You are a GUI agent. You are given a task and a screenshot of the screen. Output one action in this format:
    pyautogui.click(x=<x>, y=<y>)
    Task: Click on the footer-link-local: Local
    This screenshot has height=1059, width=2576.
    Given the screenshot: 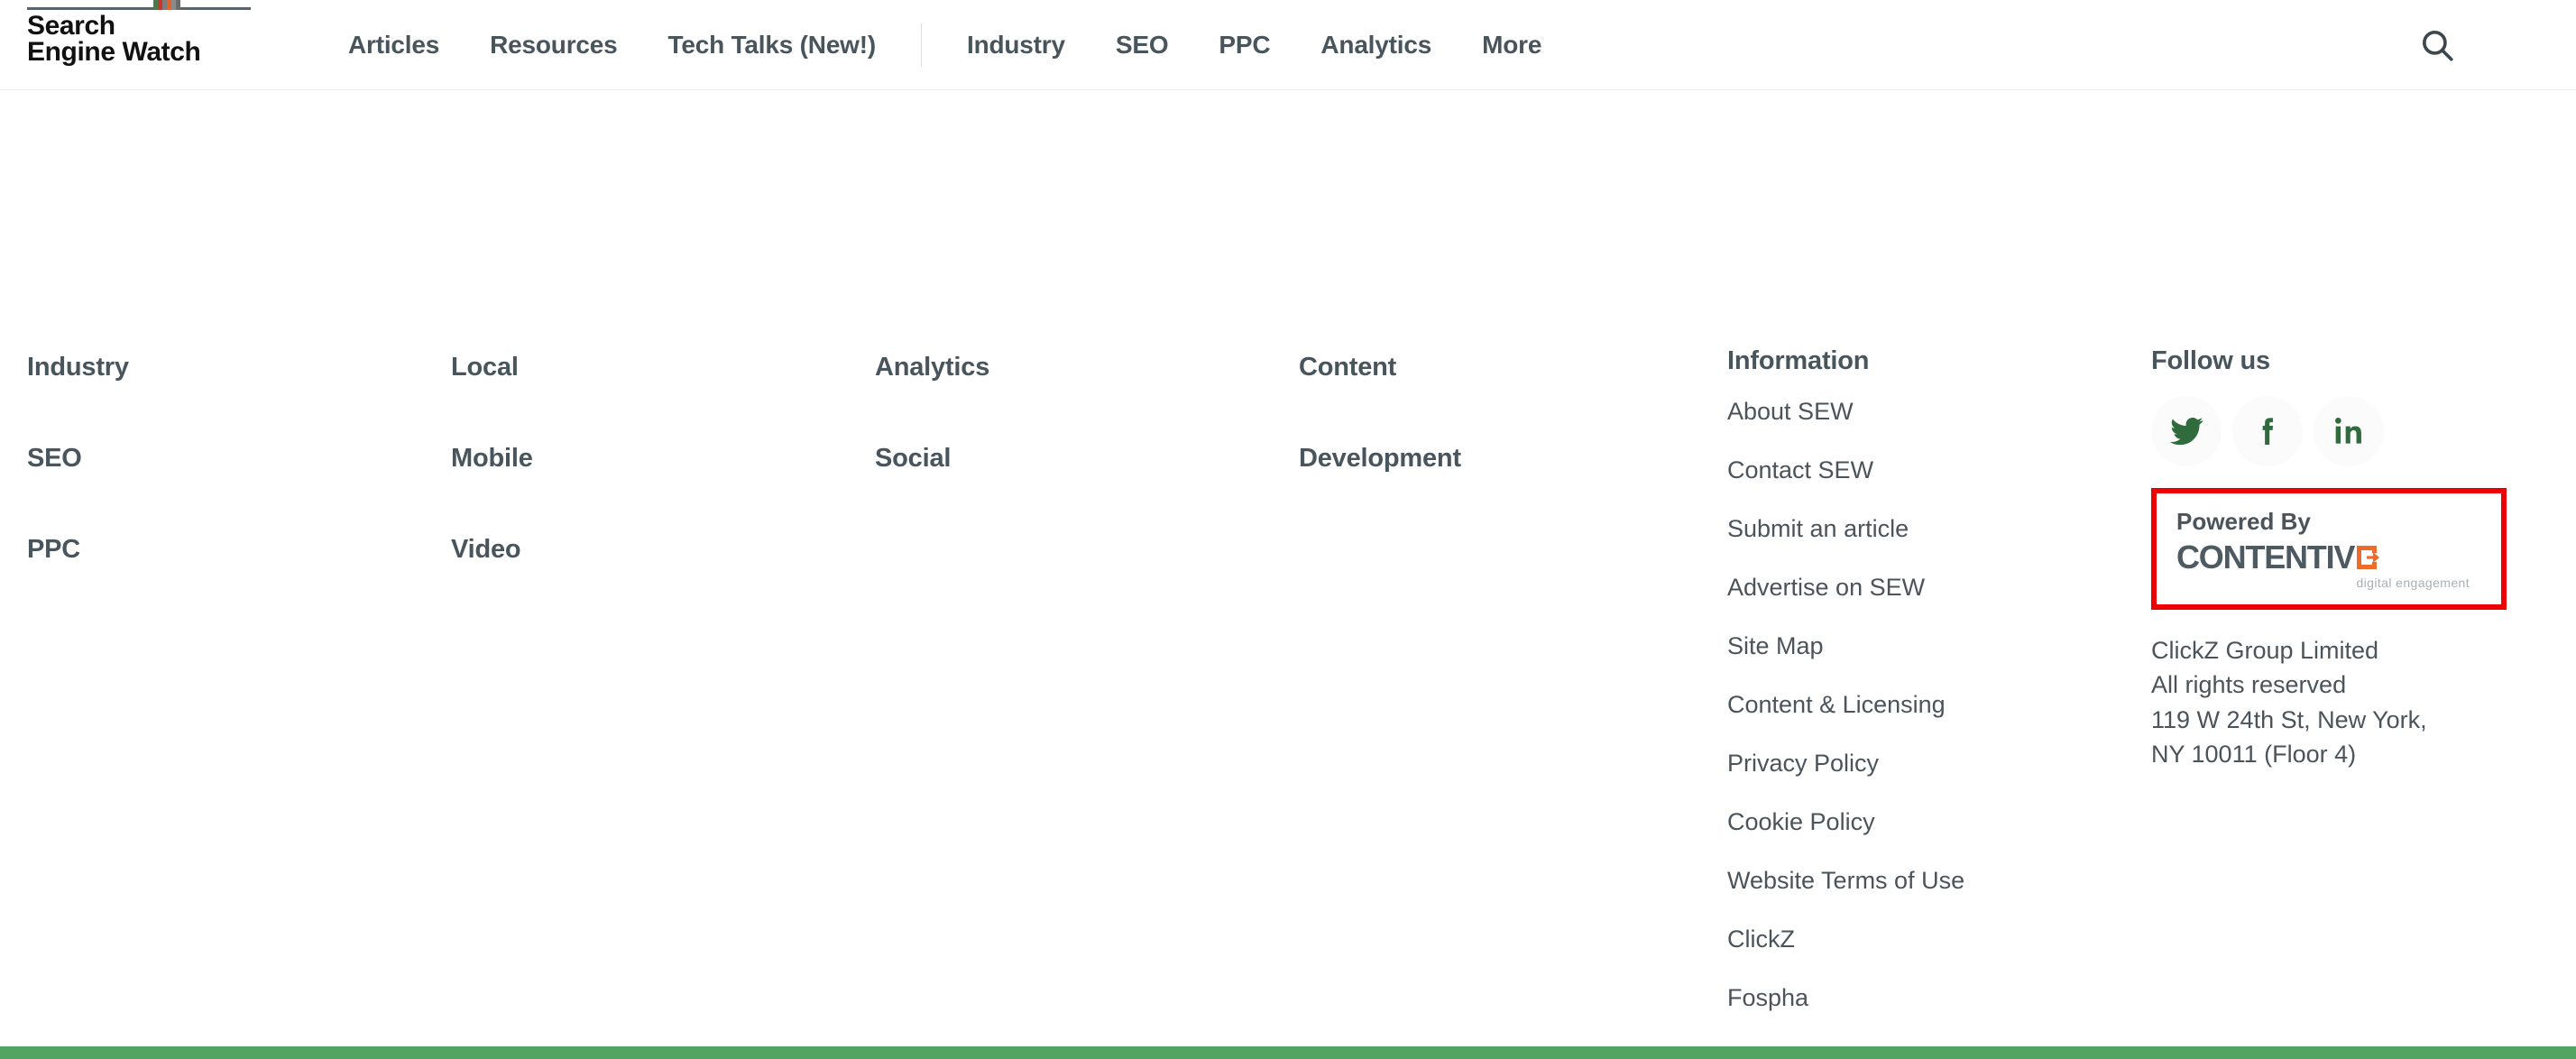 What is the action you would take?
    pyautogui.click(x=492, y=367)
    